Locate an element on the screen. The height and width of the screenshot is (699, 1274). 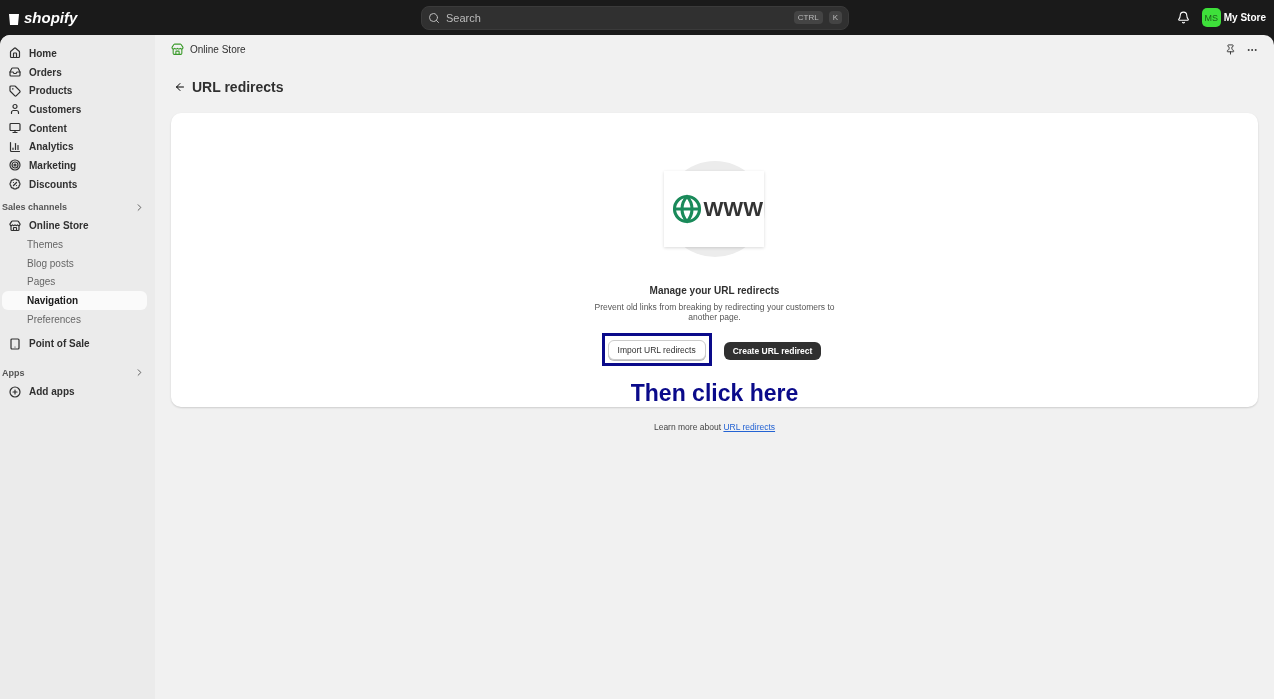
search-icon is located at coordinates (434, 17).